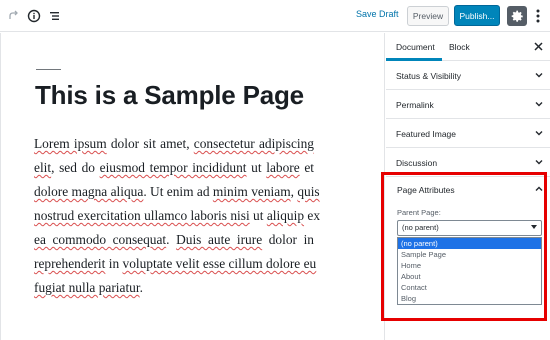 The height and width of the screenshot is (340, 550). Describe the element at coordinates (75, 167) in the screenshot. I see `text-run: , sed do` at that location.